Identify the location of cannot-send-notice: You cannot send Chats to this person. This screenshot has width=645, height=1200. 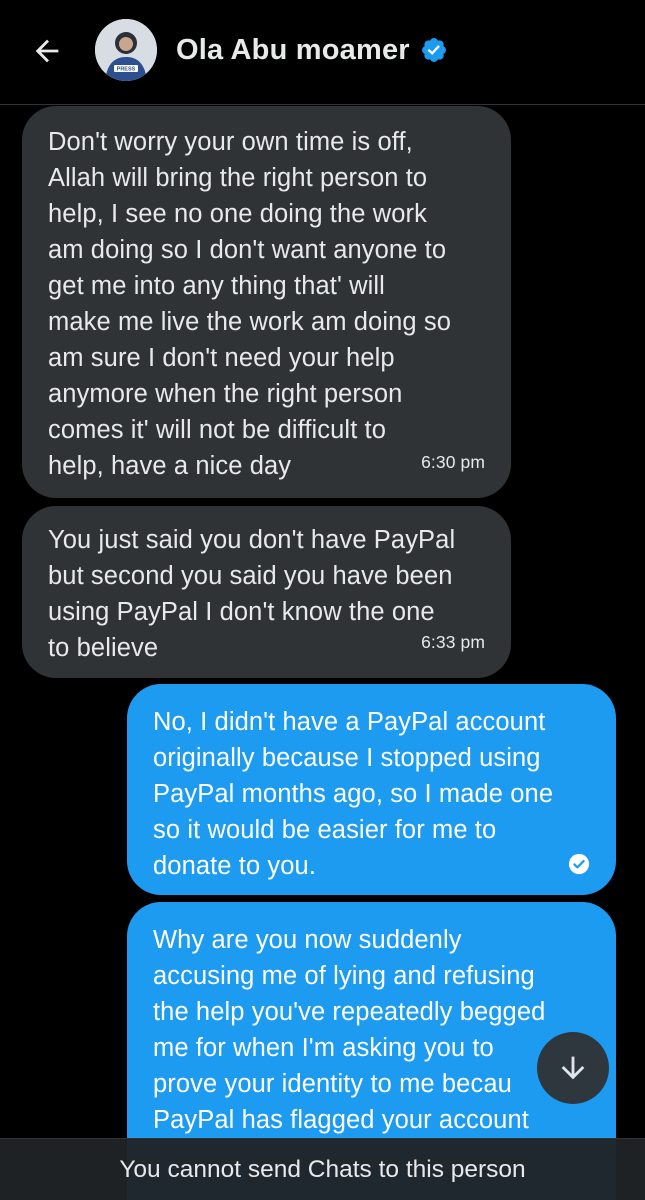
(322, 1169).